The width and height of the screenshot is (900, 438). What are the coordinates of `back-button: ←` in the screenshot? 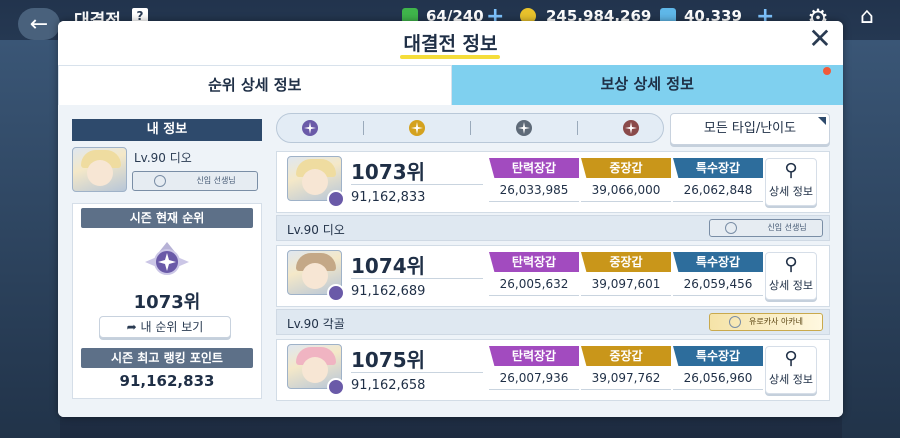 It's located at (39, 24).